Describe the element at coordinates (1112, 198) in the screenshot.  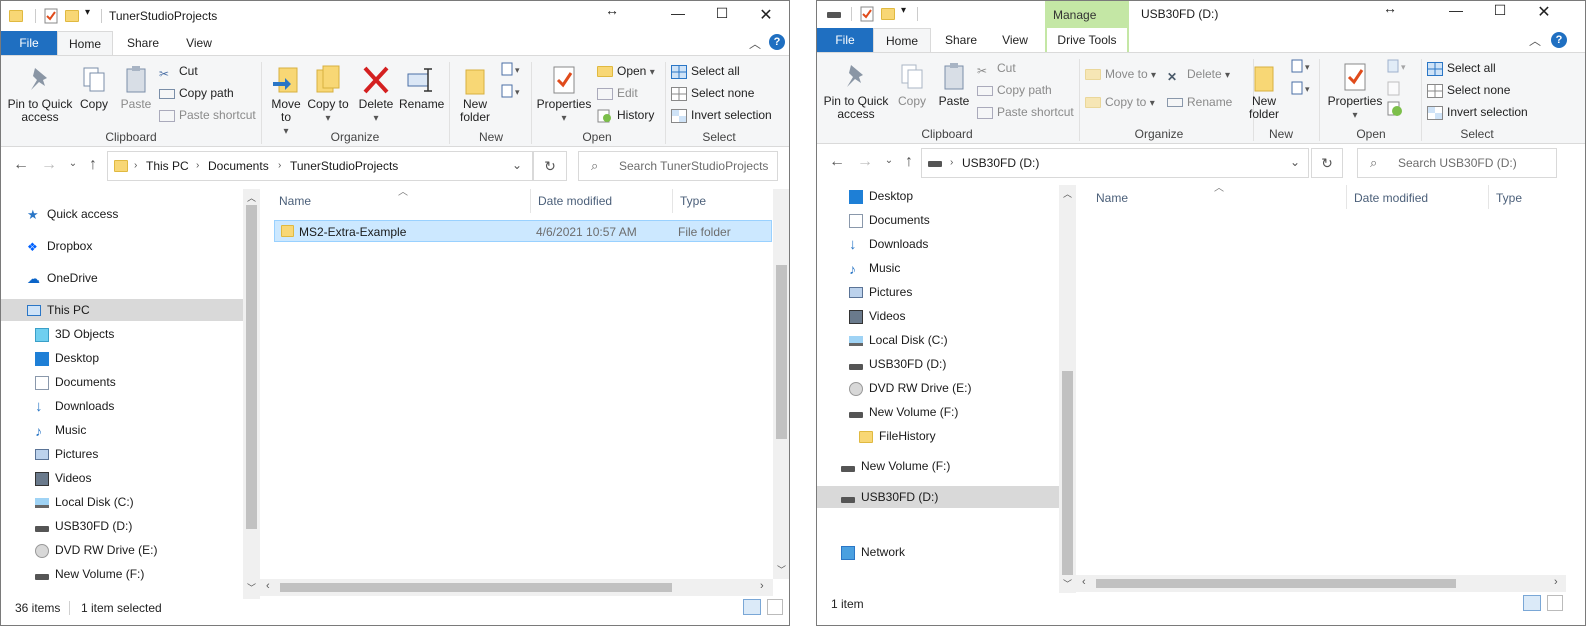
I see `column-header-name: Name` at that location.